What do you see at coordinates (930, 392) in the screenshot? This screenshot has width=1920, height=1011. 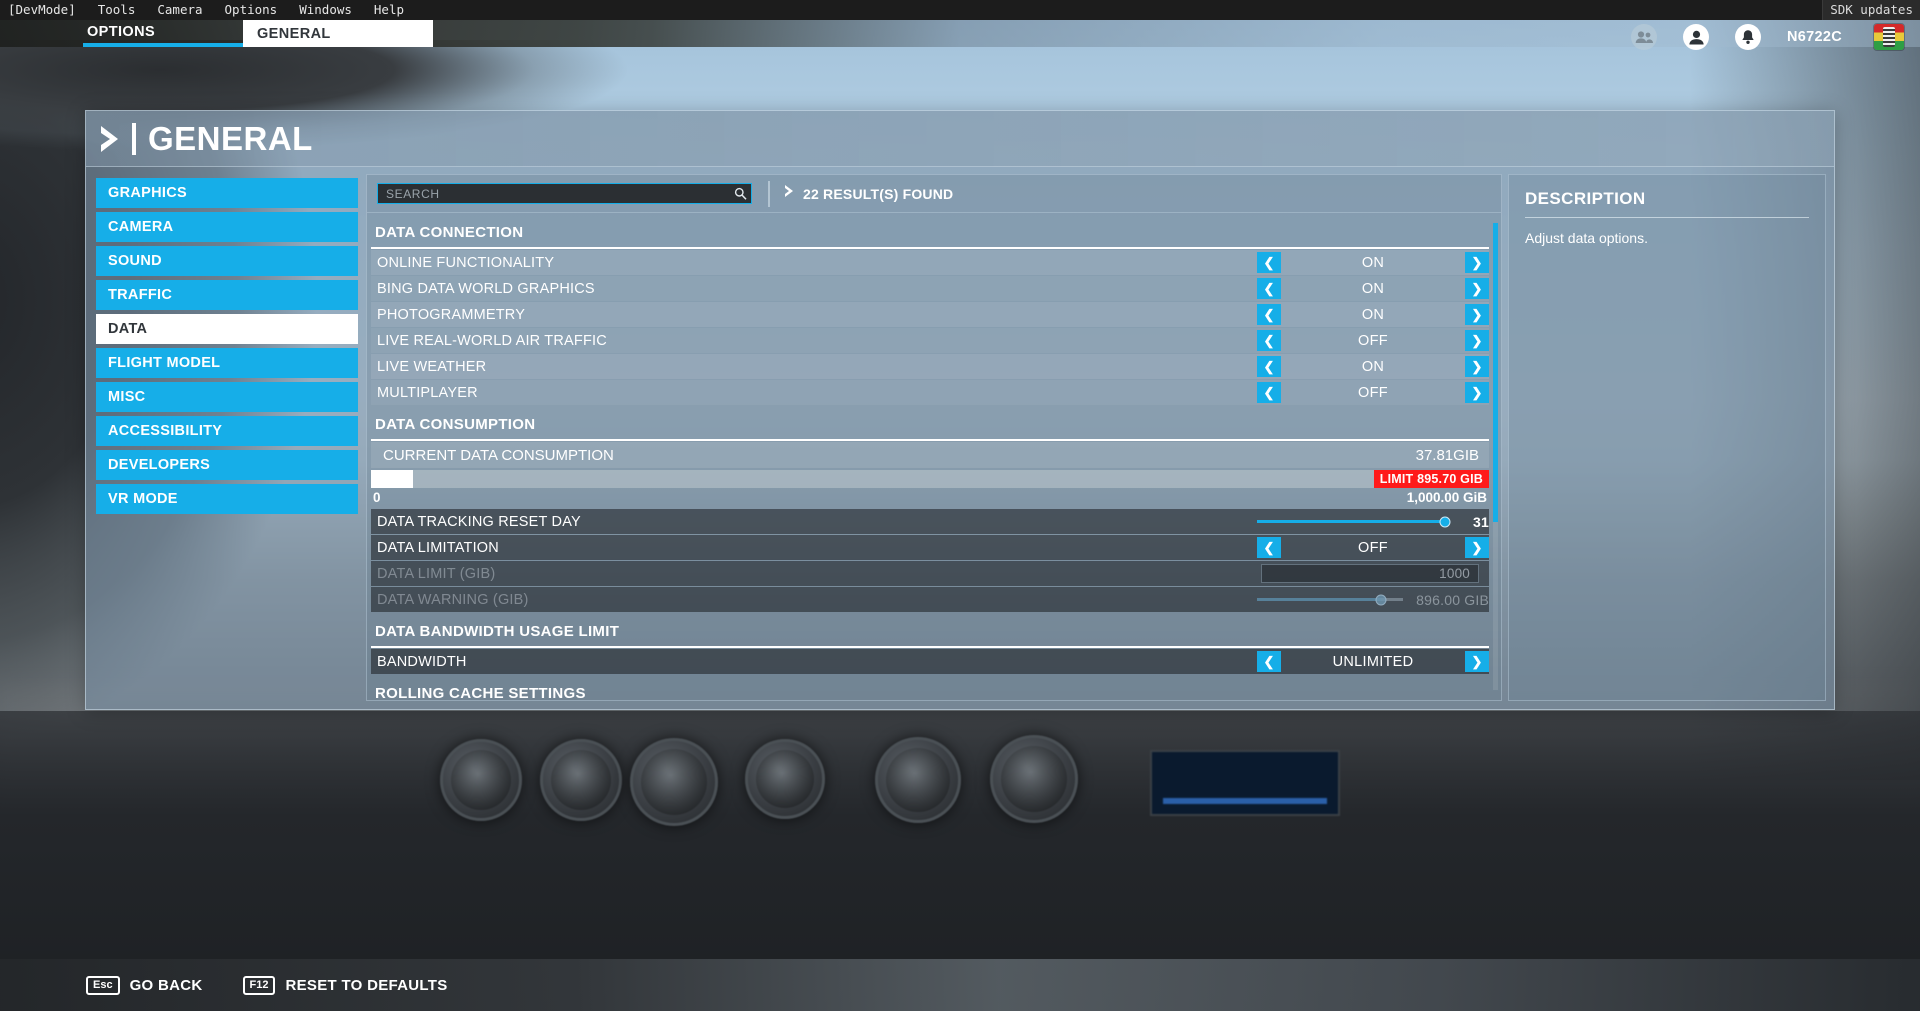 I see `setting-row-multiplayer: MULTIPLAYER ❮ OFF ❯` at bounding box center [930, 392].